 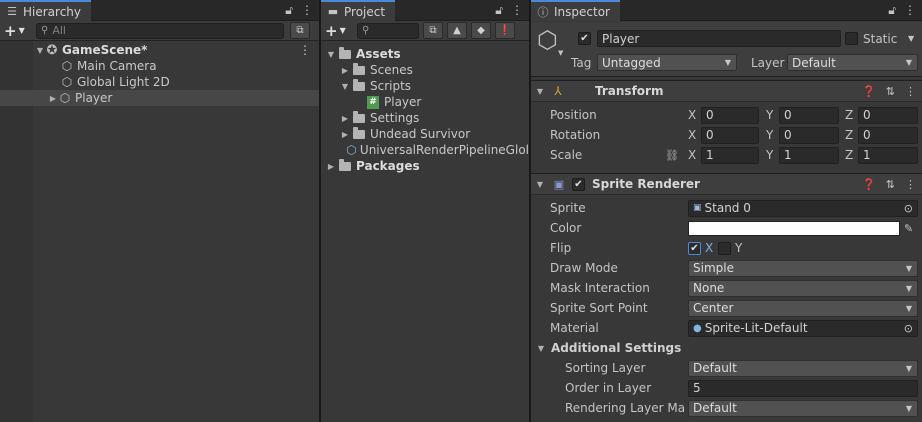 I want to click on position-y-input: 0, so click(x=809, y=115).